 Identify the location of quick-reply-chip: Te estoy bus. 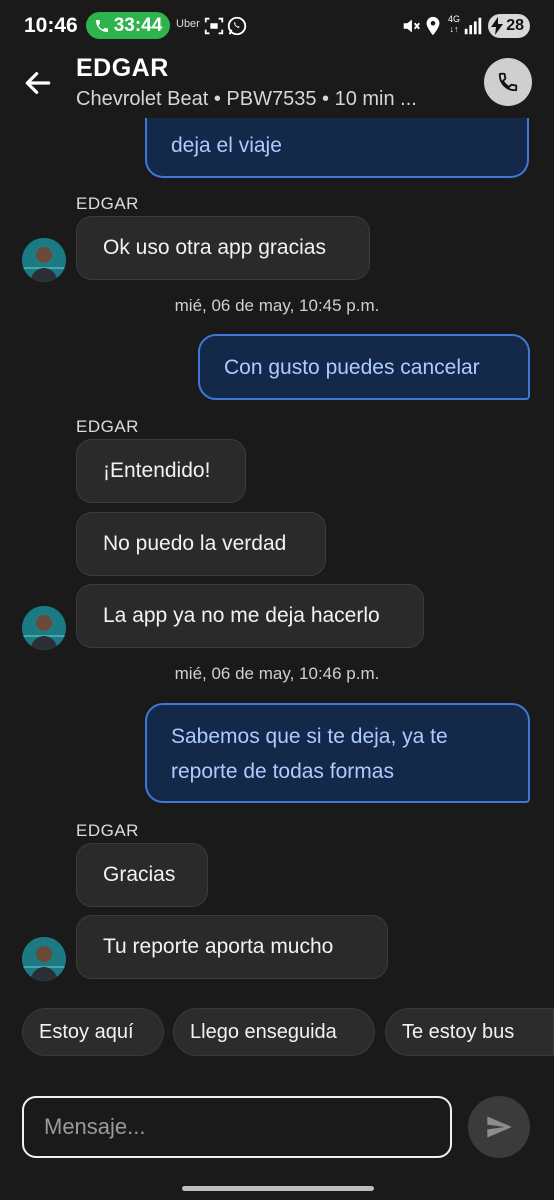
(469, 1032).